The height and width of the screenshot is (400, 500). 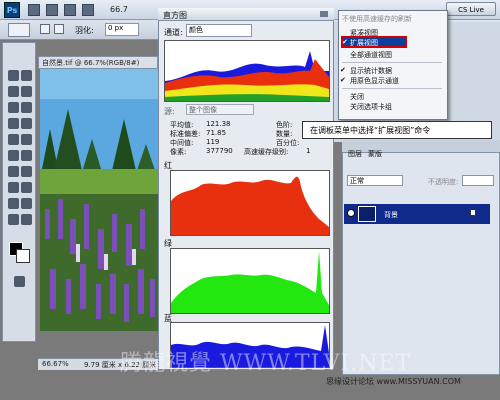 I want to click on histogram-title: 直方图, so click(x=175, y=15).